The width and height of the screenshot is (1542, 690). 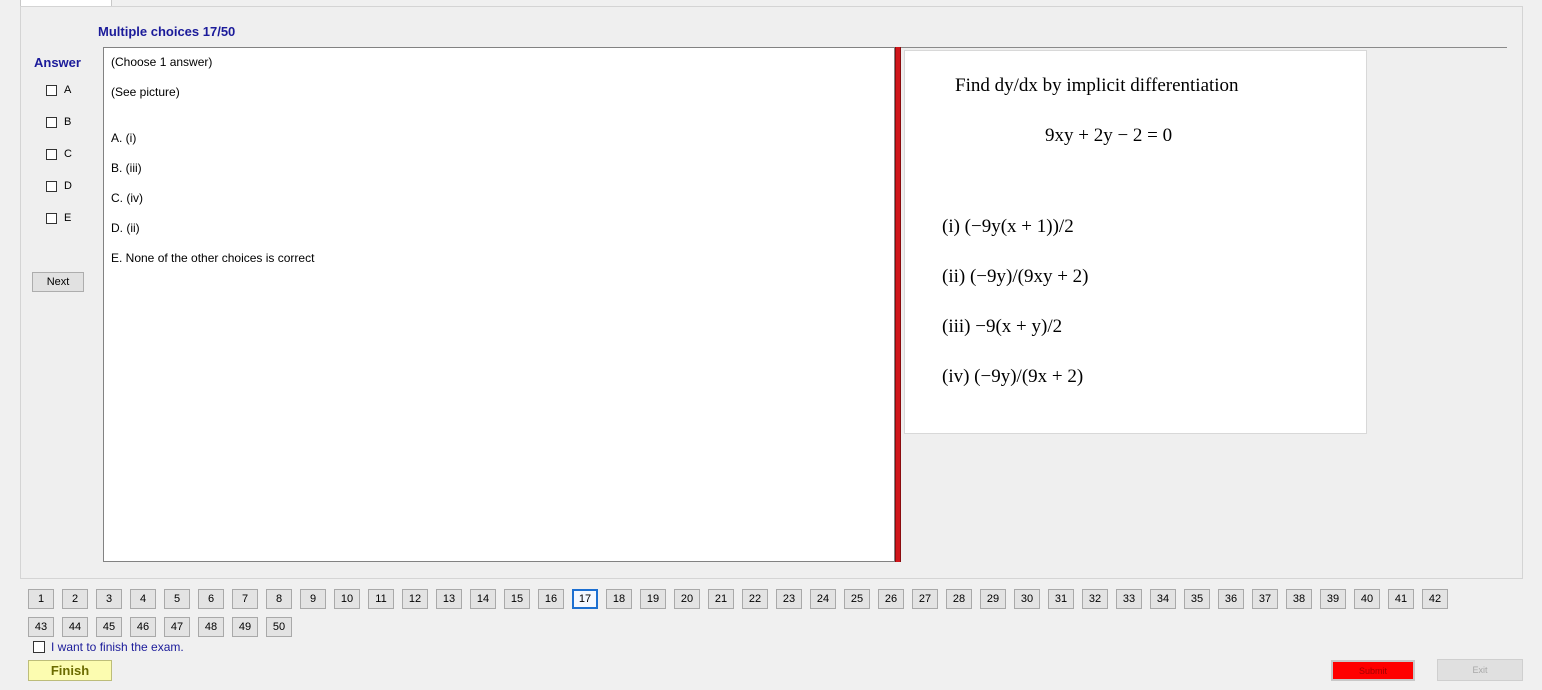 What do you see at coordinates (381, 599) in the screenshot?
I see `question-nav-button-11: 11` at bounding box center [381, 599].